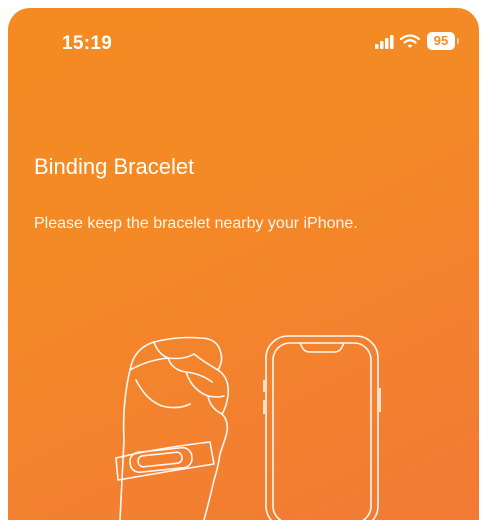  I want to click on bracelet-hand-icon, so click(172, 428).